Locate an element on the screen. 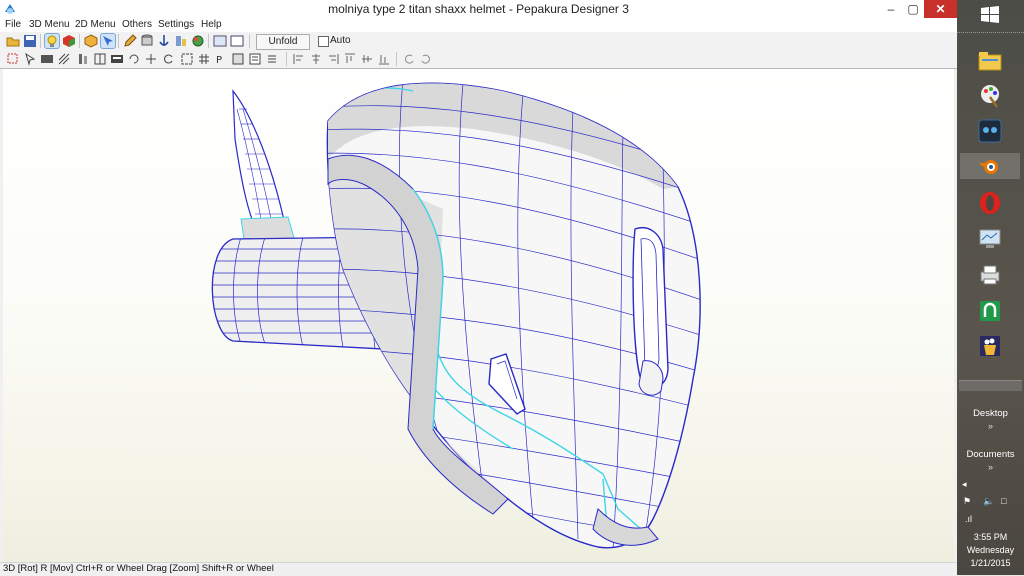 Image resolution: width=1024 pixels, height=576 pixels. taskbar-green-app is located at coordinates (990, 311).